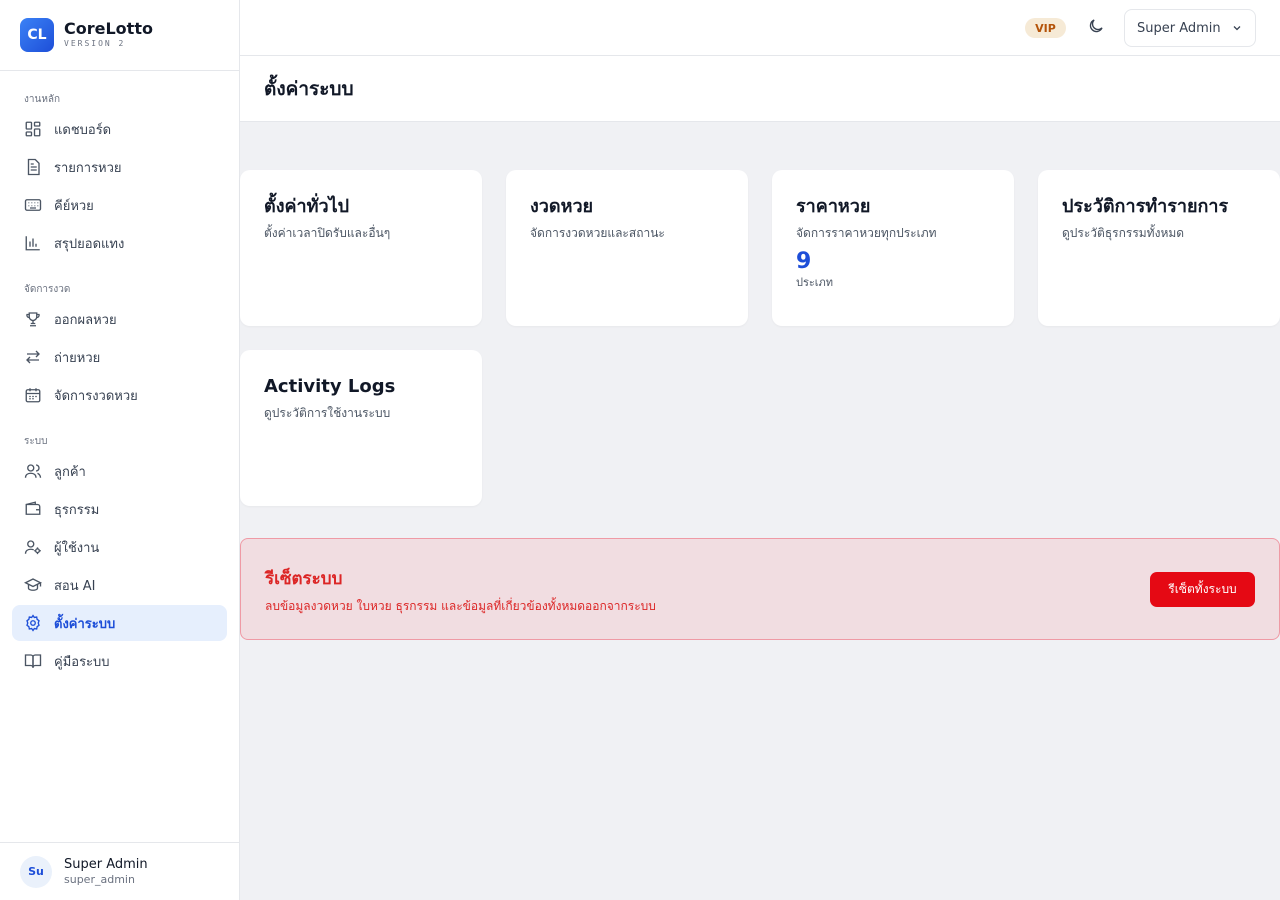 The image size is (1280, 900). I want to click on user-handle: super_admin, so click(99, 879).